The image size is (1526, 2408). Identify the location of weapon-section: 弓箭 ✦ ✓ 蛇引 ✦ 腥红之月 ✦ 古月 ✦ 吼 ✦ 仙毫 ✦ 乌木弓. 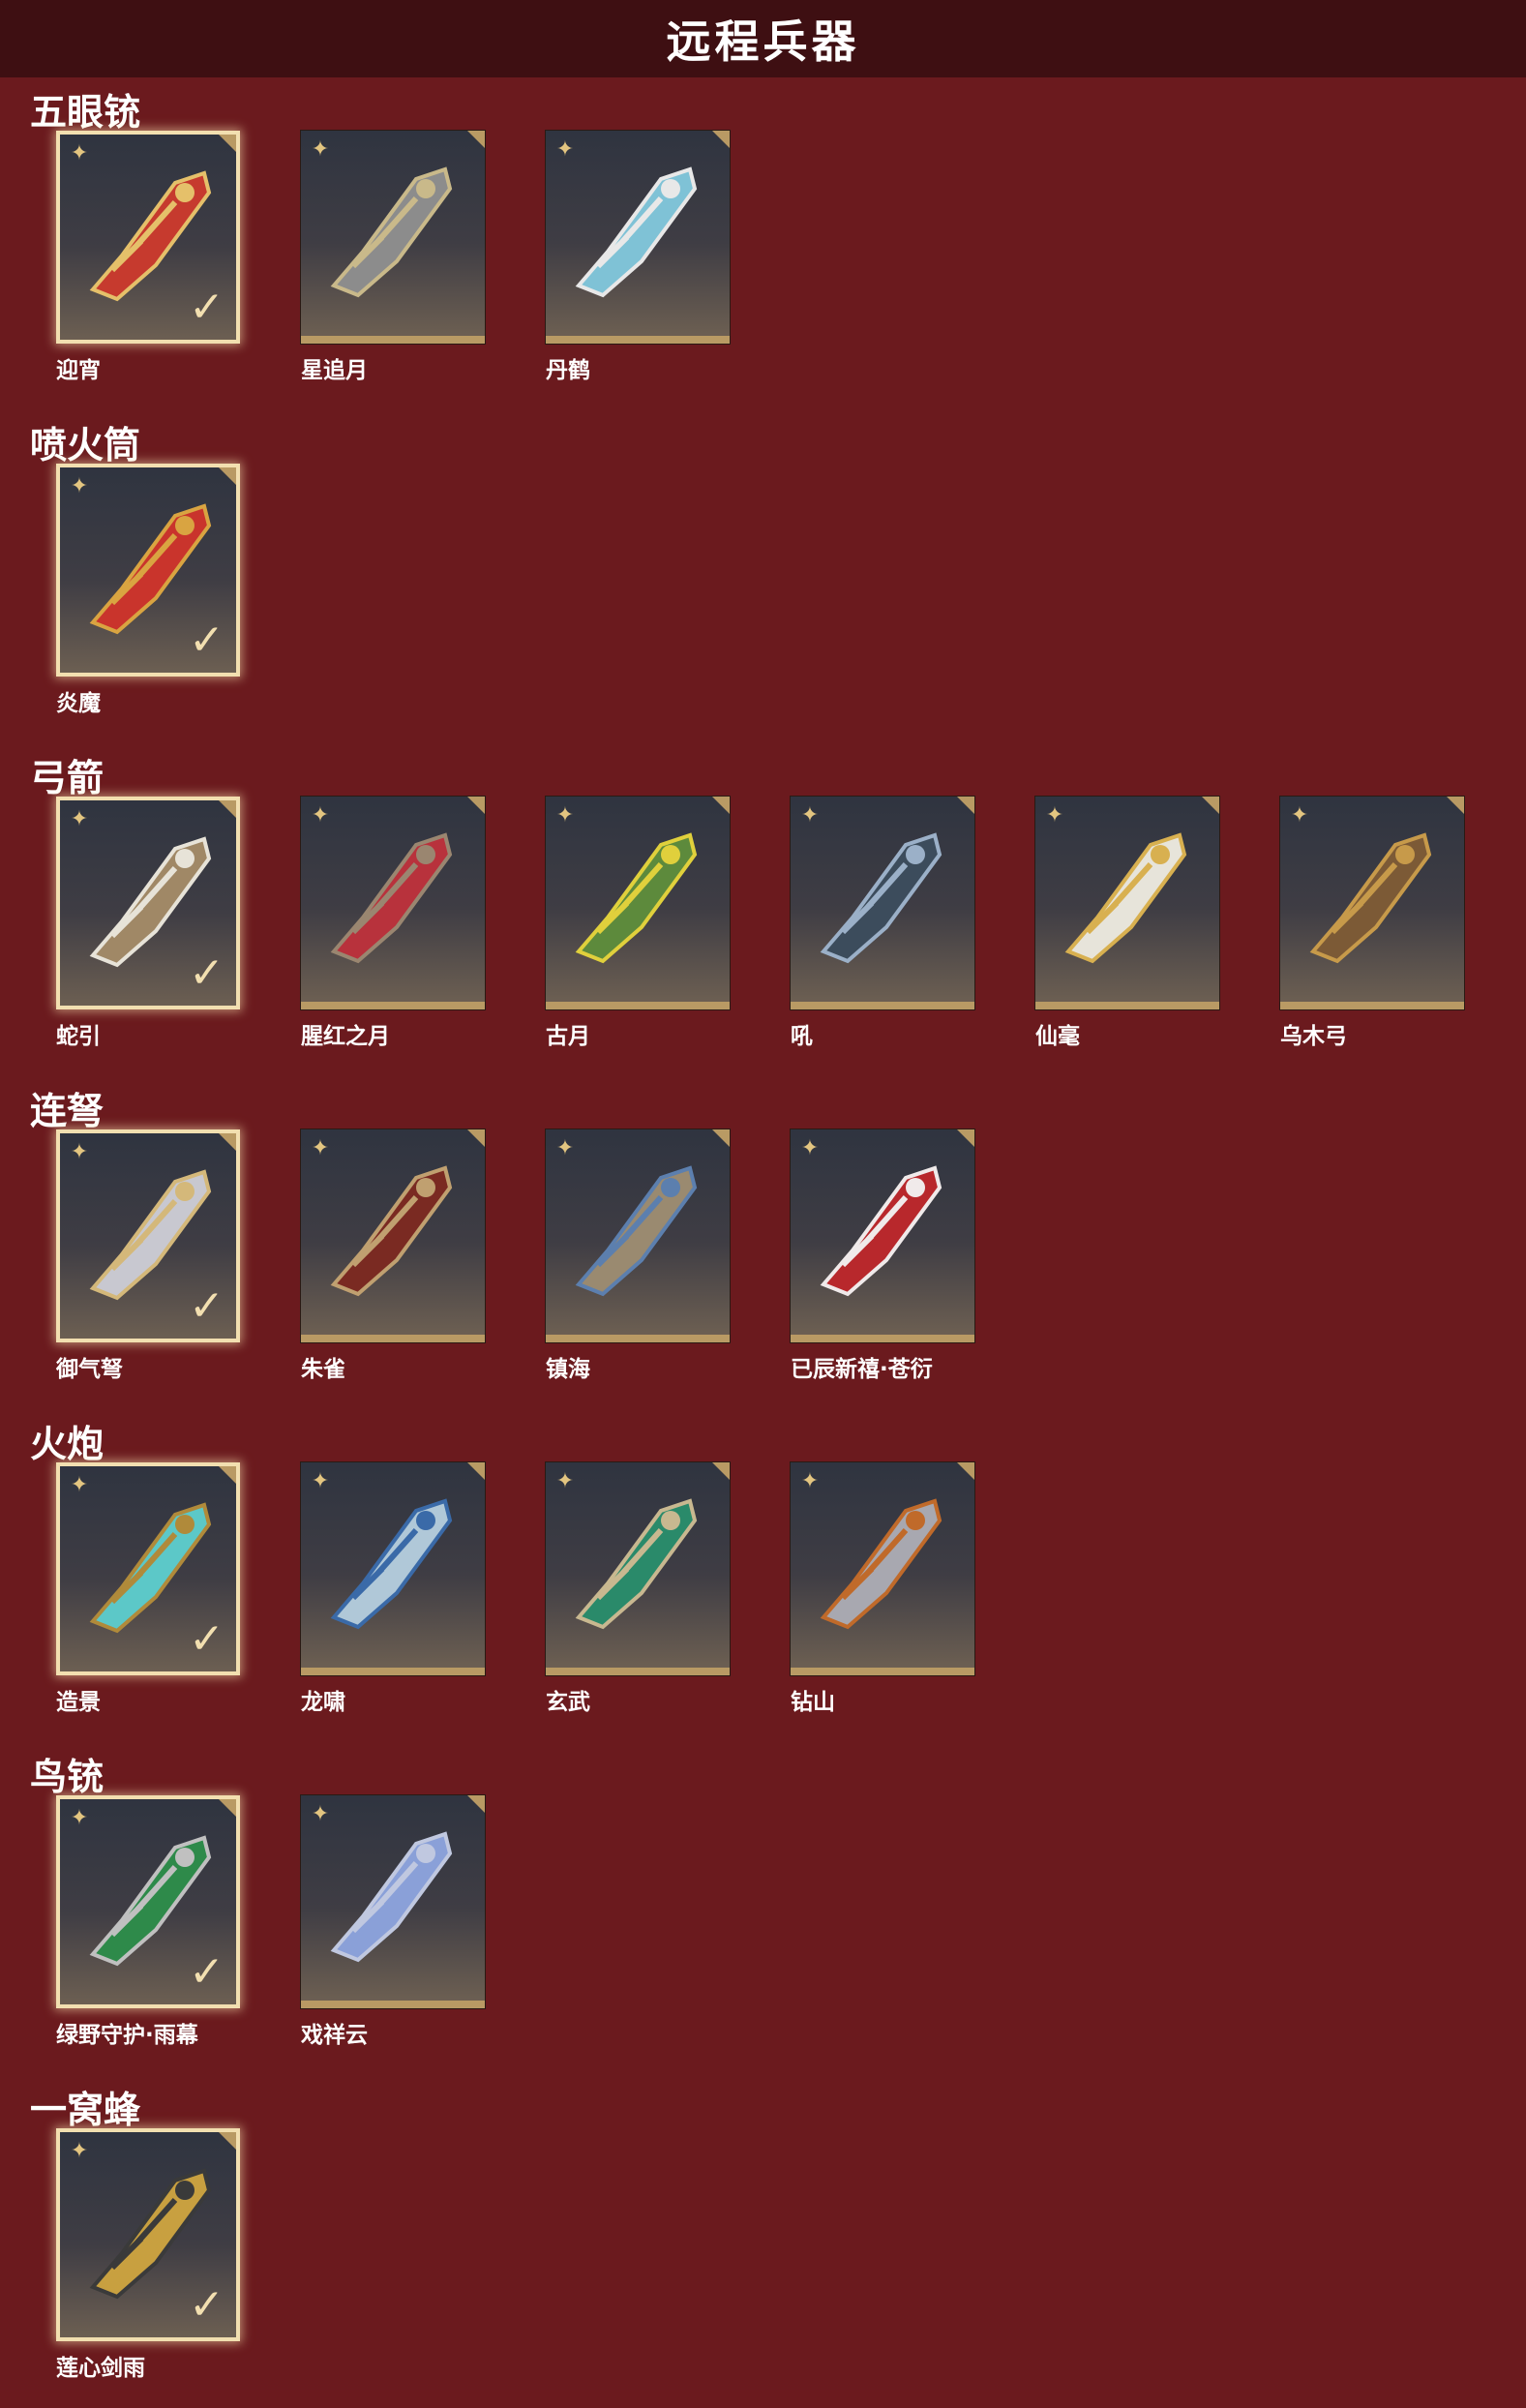
(763, 903).